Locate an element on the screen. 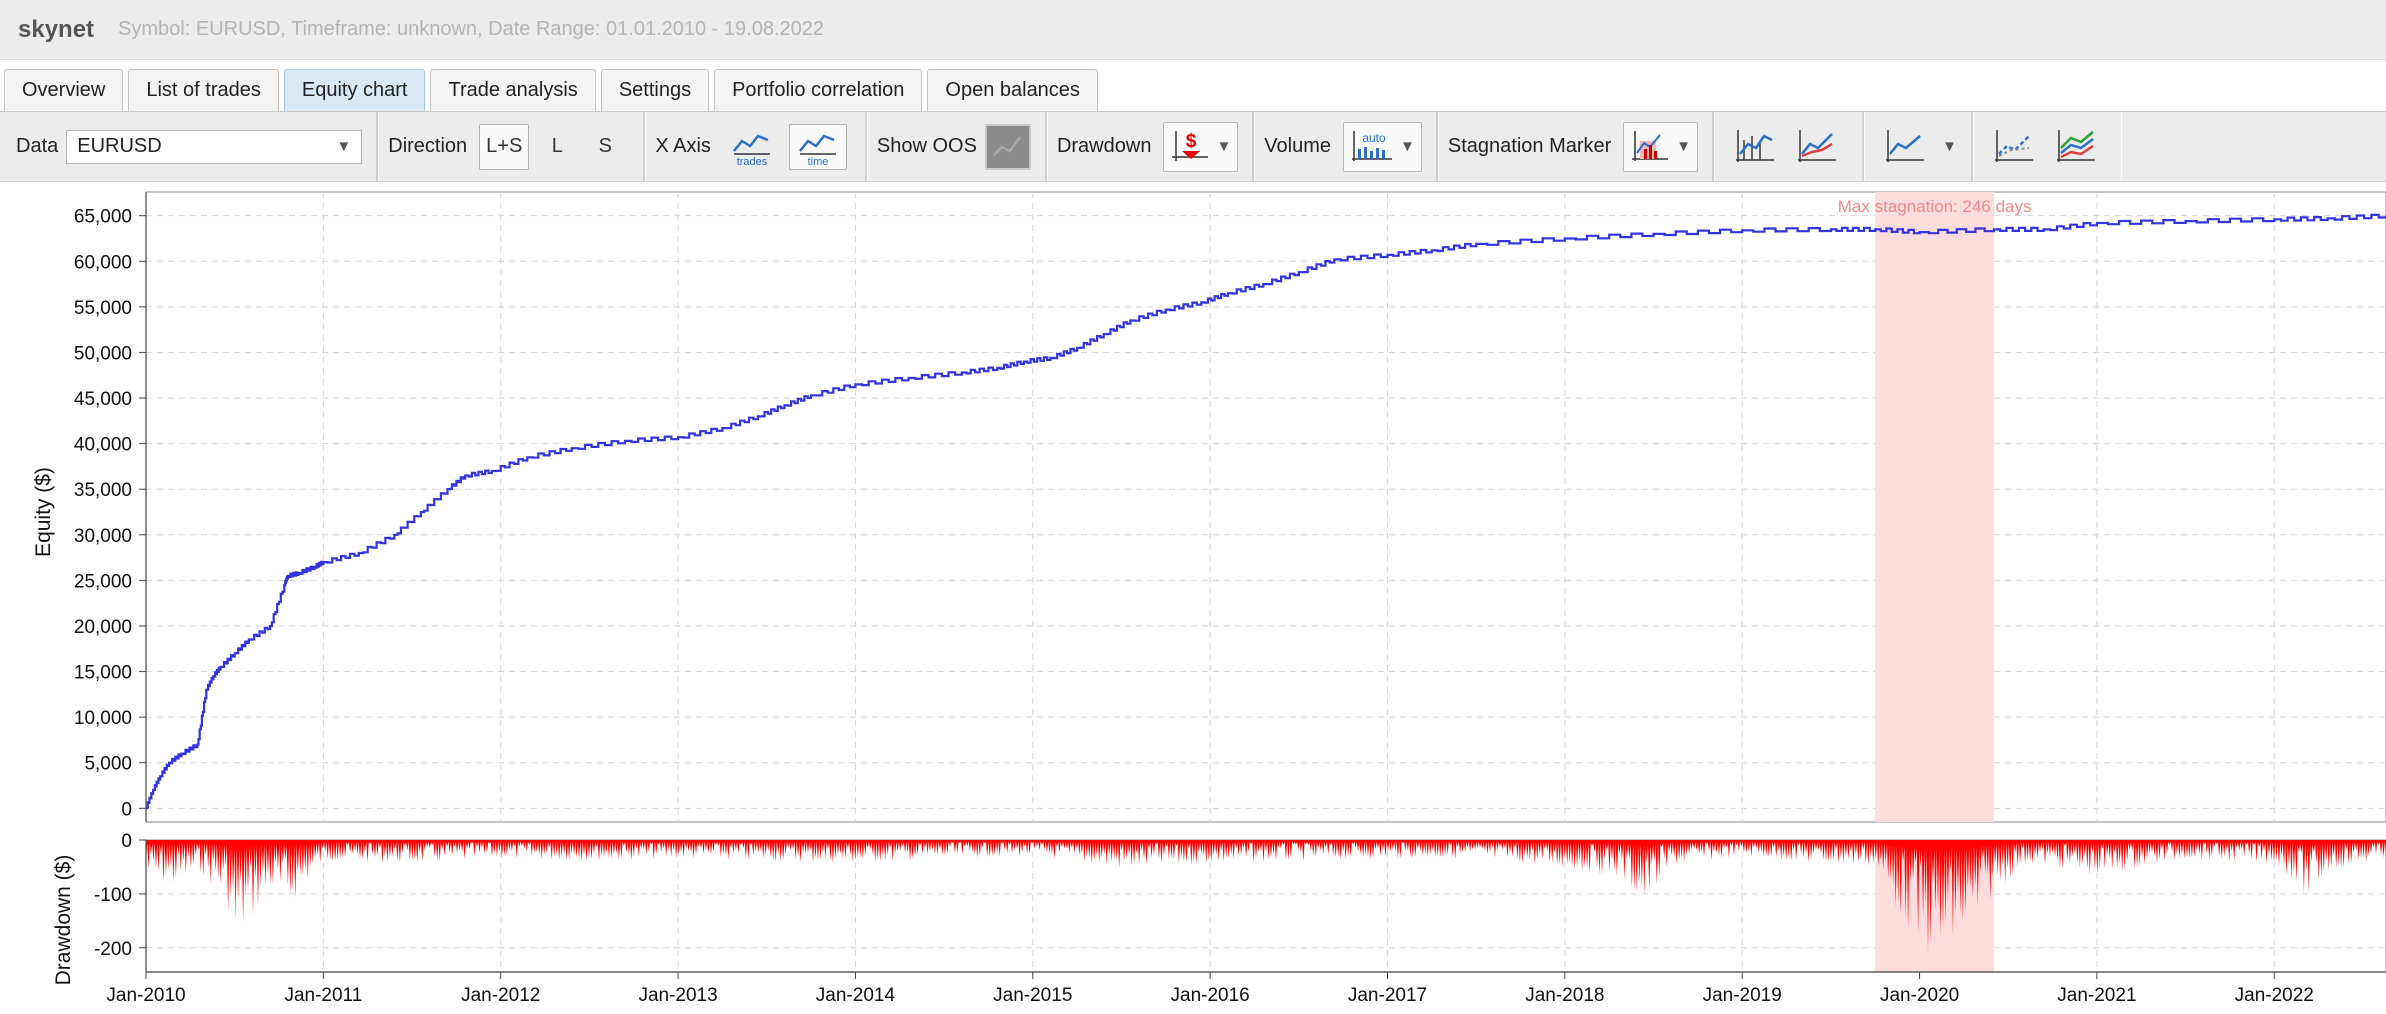  drawdown-dollar-icon: $ is located at coordinates (1190, 145).